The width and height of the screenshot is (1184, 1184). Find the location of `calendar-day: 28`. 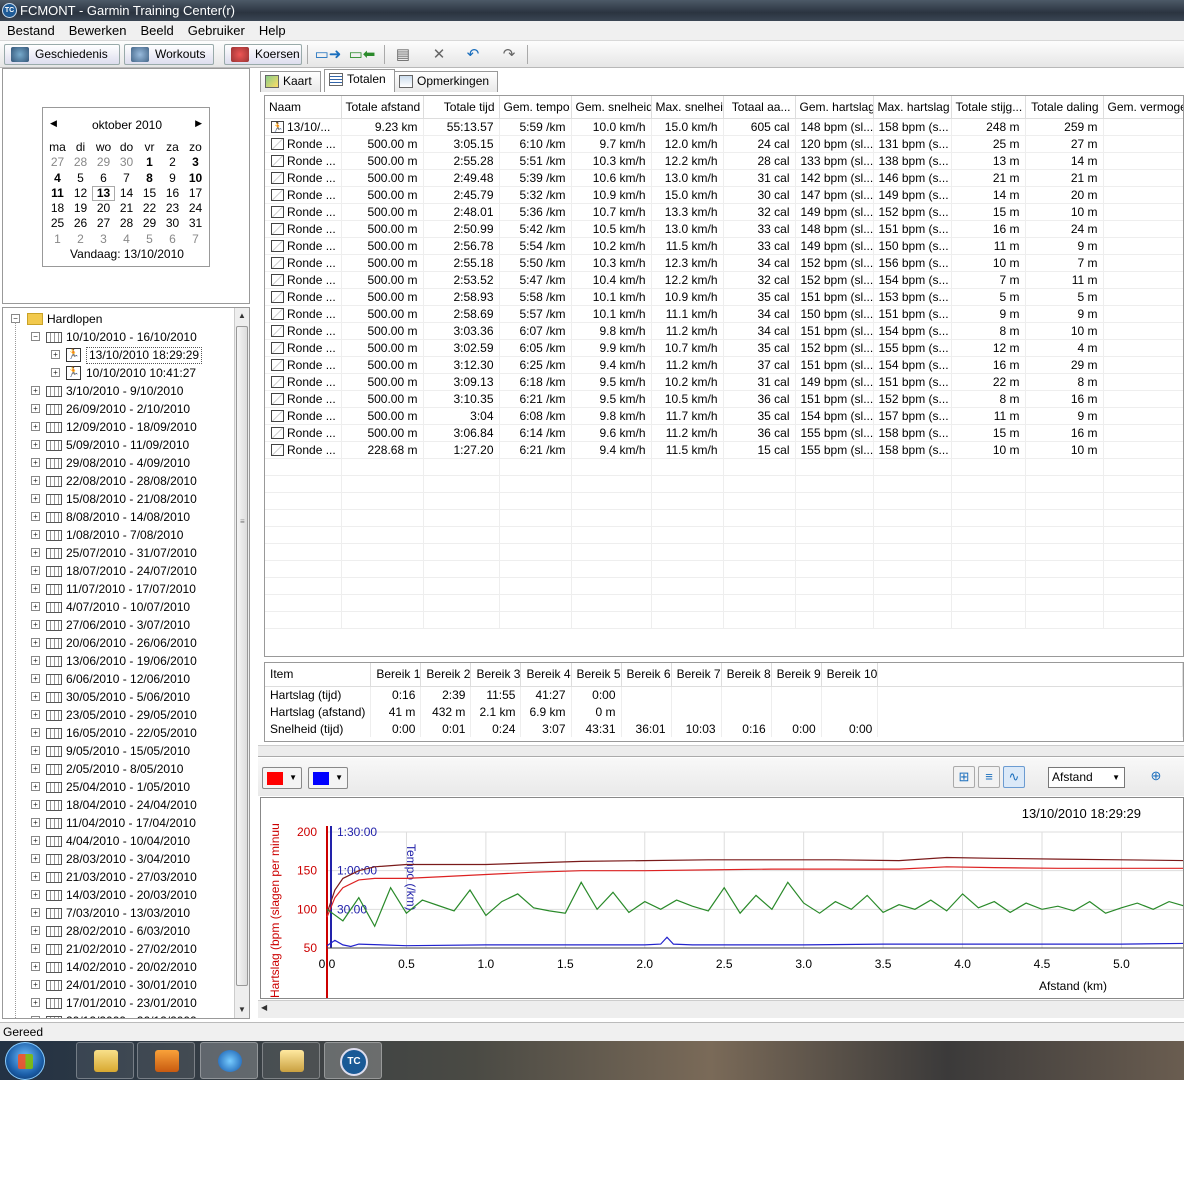

calendar-day: 28 is located at coordinates (80, 162).